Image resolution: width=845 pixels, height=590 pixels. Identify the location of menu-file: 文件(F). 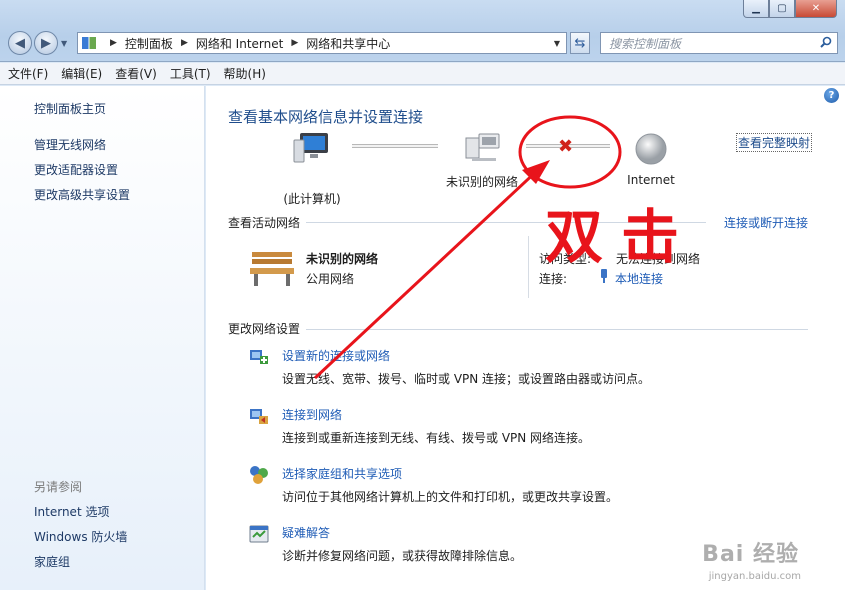
(28, 73).